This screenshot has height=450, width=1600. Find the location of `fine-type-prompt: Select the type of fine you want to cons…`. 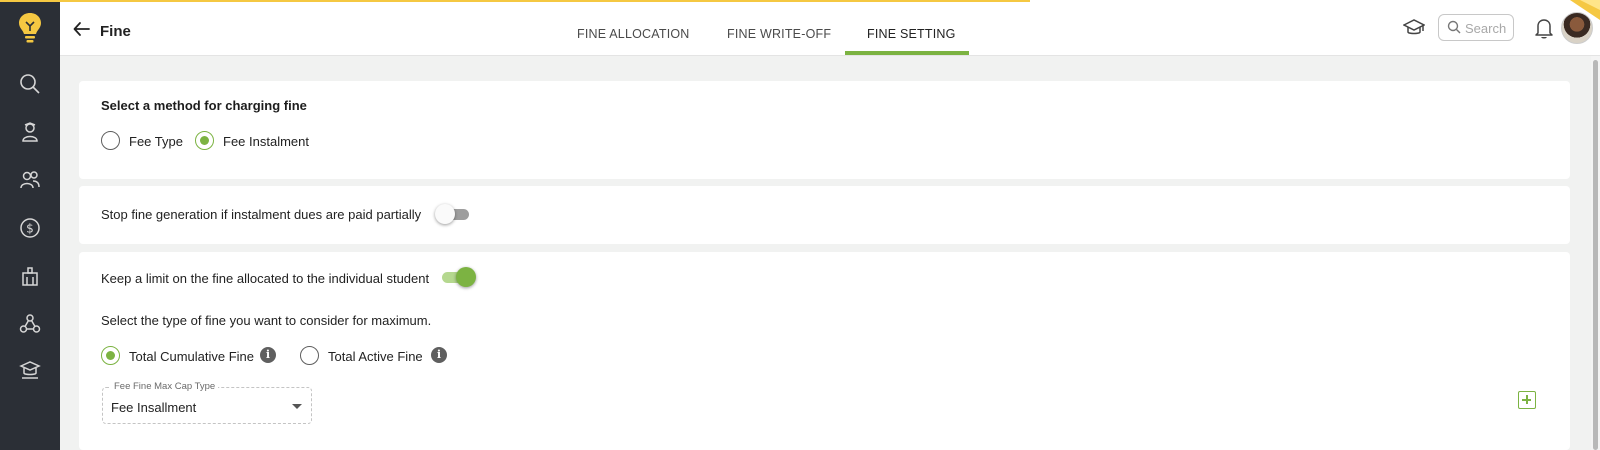

fine-type-prompt: Select the type of fine you want to cons… is located at coordinates (266, 320).